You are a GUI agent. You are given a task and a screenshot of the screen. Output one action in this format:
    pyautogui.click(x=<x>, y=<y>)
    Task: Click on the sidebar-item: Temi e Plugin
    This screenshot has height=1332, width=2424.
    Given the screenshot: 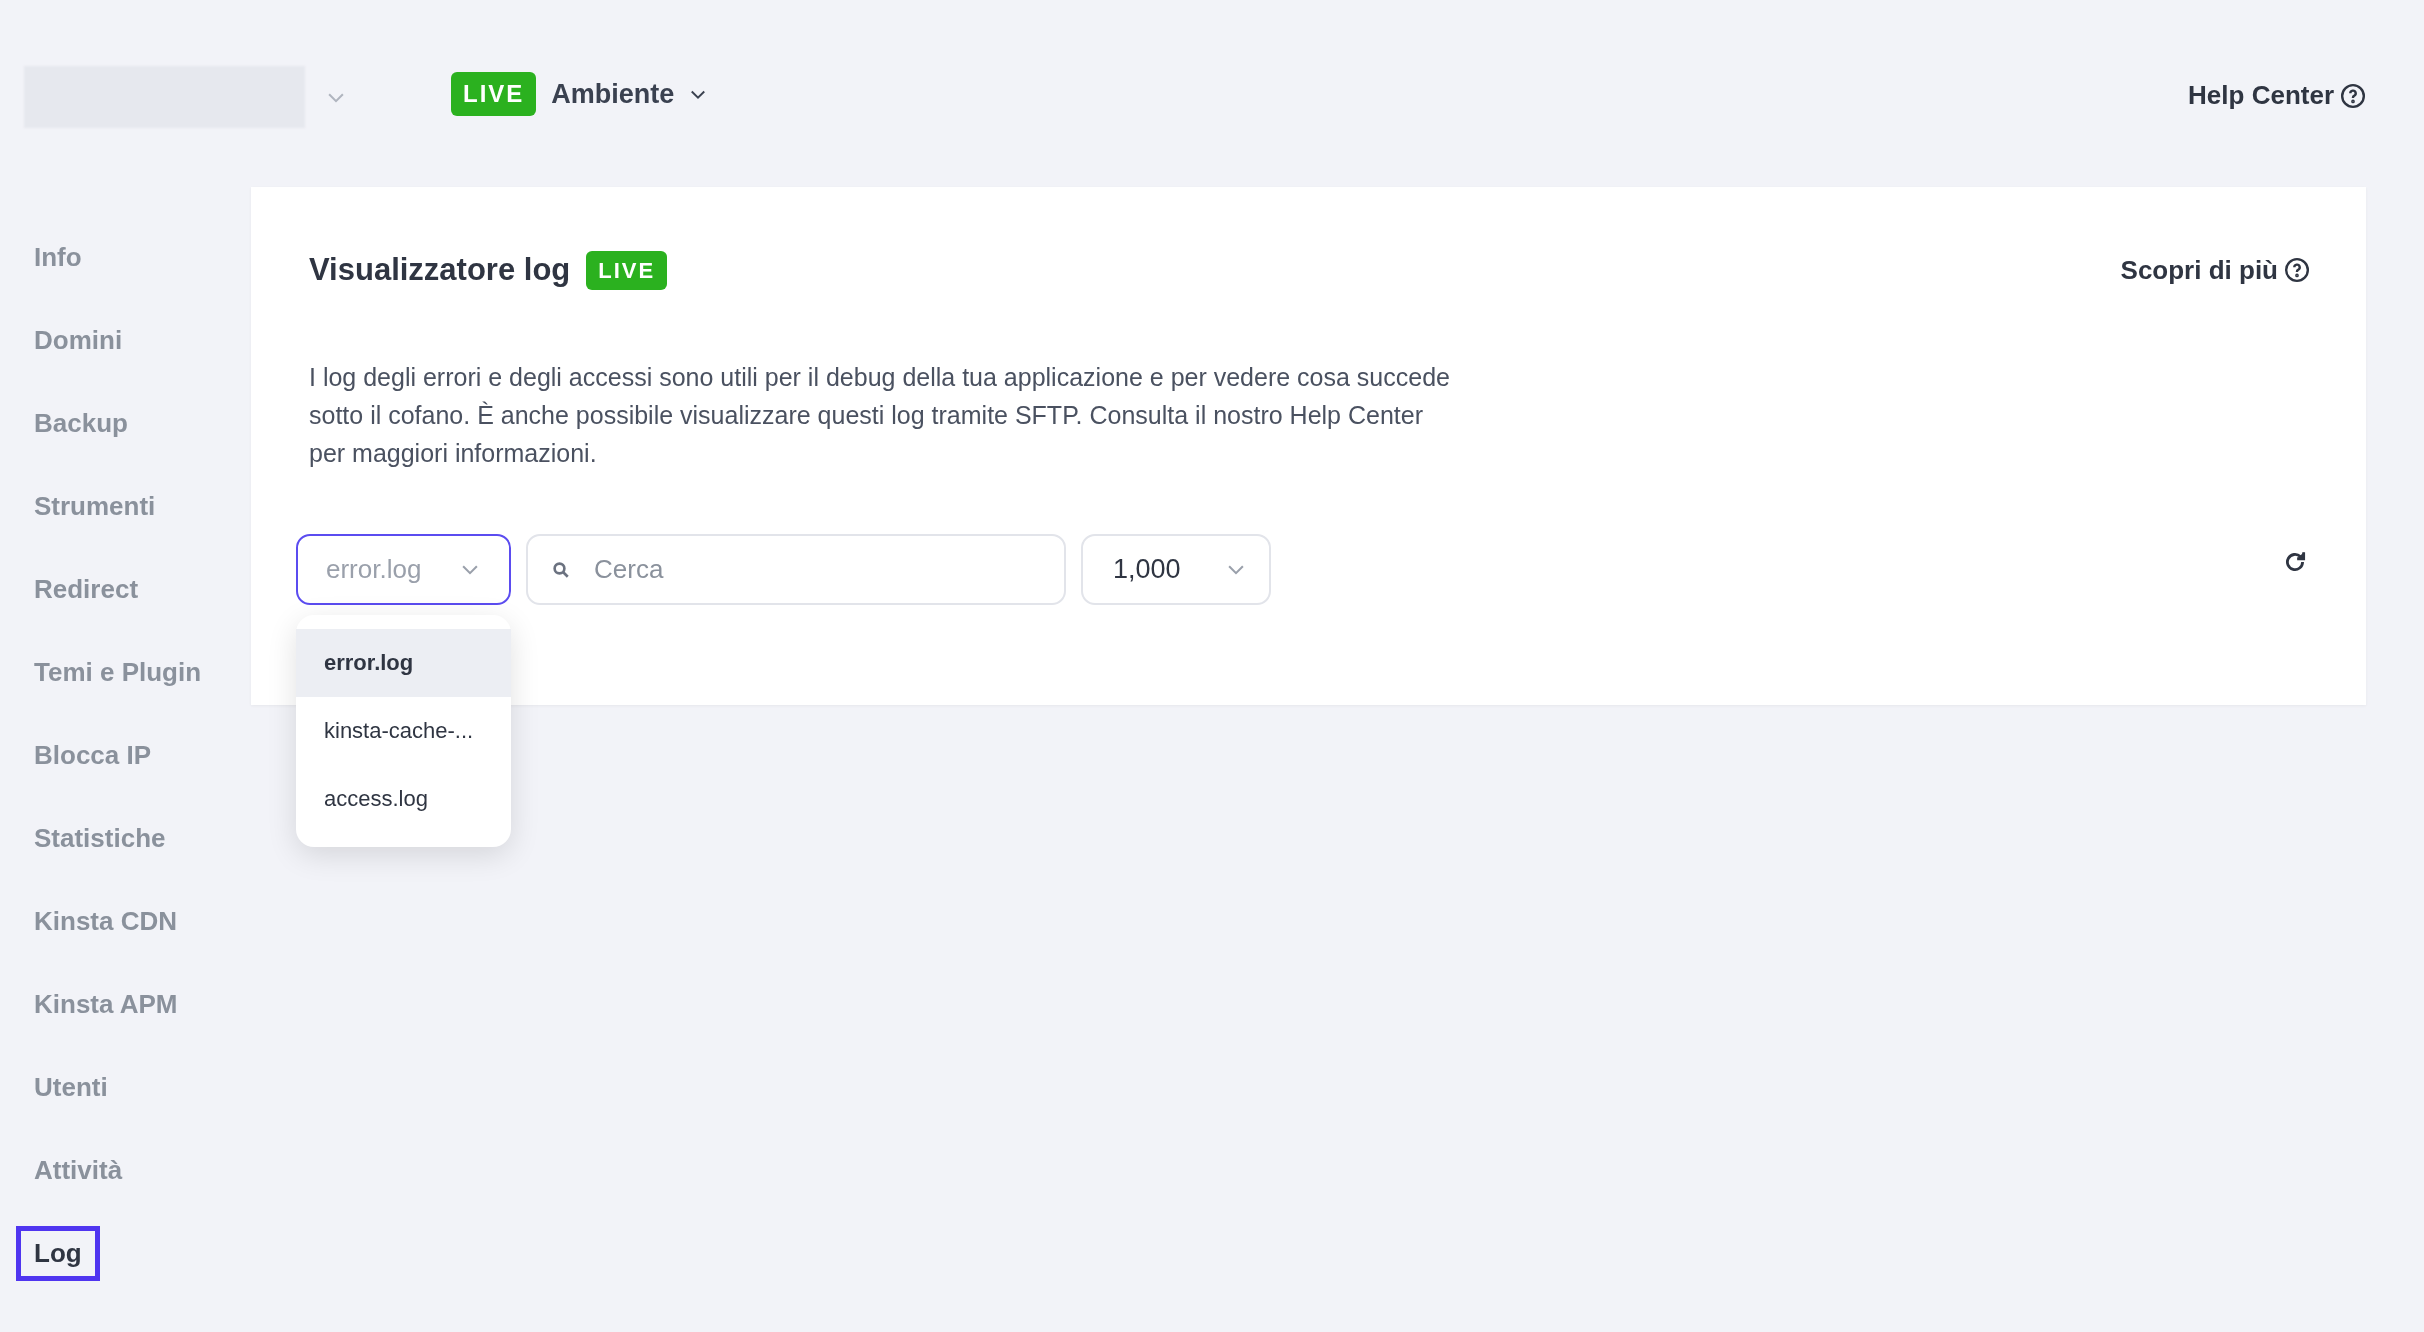 What is the action you would take?
    pyautogui.click(x=118, y=672)
    